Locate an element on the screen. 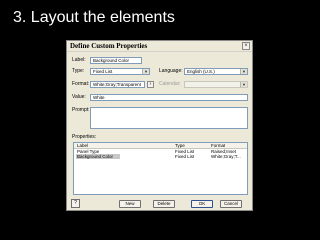 This screenshot has width=320, height=240. slide-title: 3. Layout the elements is located at coordinates (94, 17).